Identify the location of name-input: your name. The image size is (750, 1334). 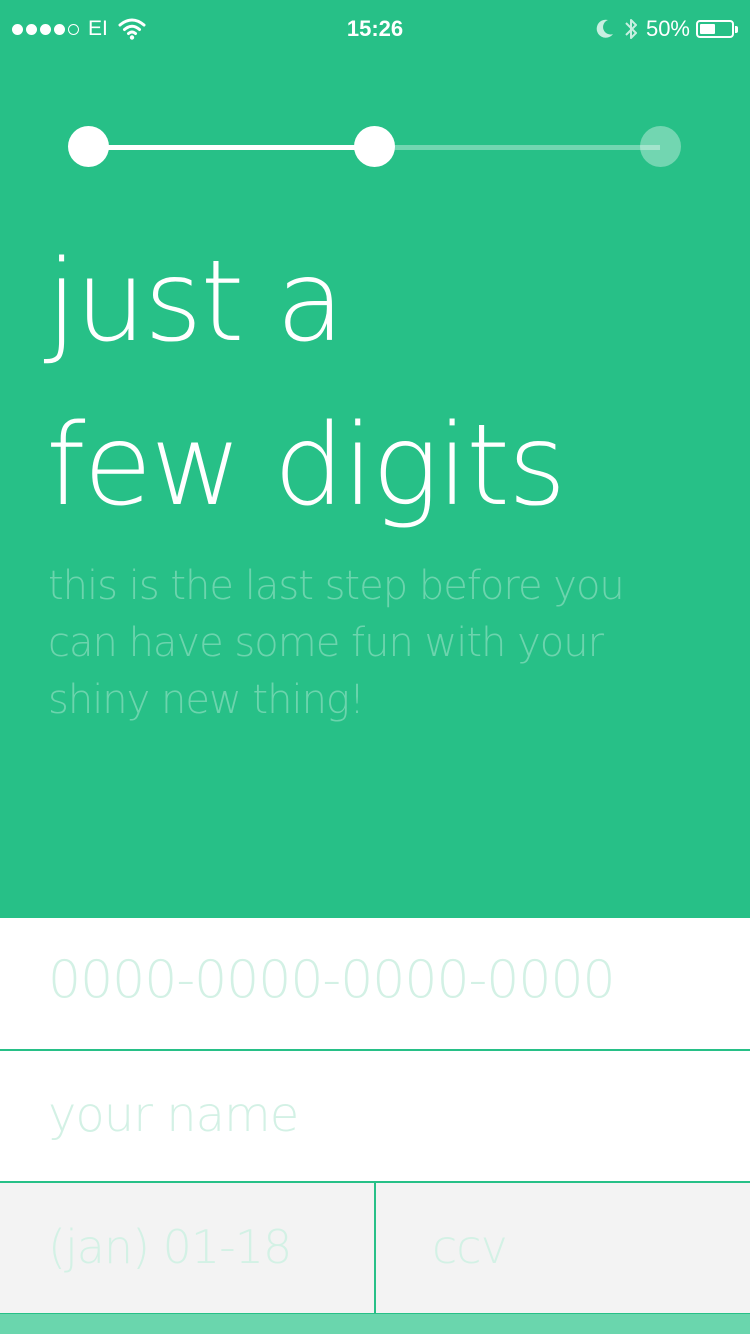
(375, 1116).